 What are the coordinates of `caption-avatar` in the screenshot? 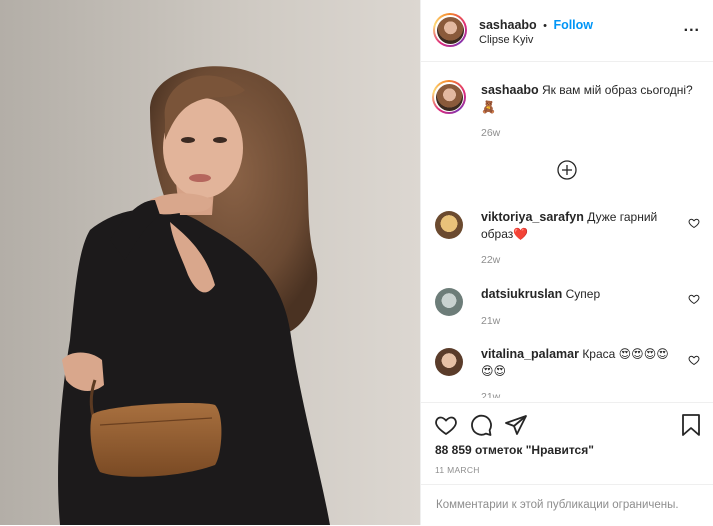 It's located at (449, 97).